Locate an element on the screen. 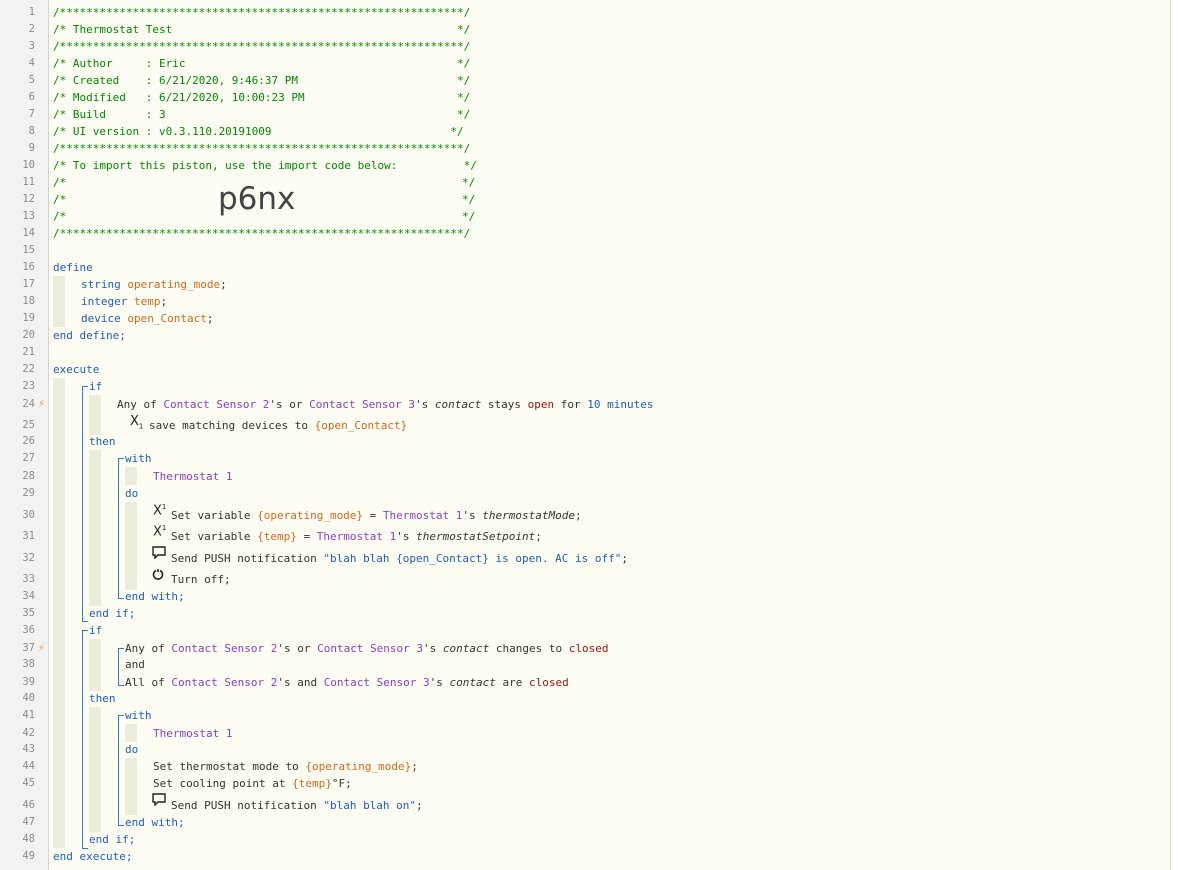  line-number: 31 is located at coordinates (28, 536).